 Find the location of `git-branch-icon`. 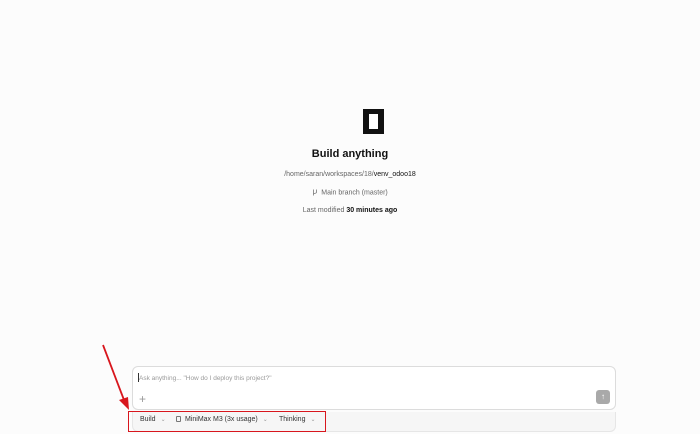

git-branch-icon is located at coordinates (315, 192).